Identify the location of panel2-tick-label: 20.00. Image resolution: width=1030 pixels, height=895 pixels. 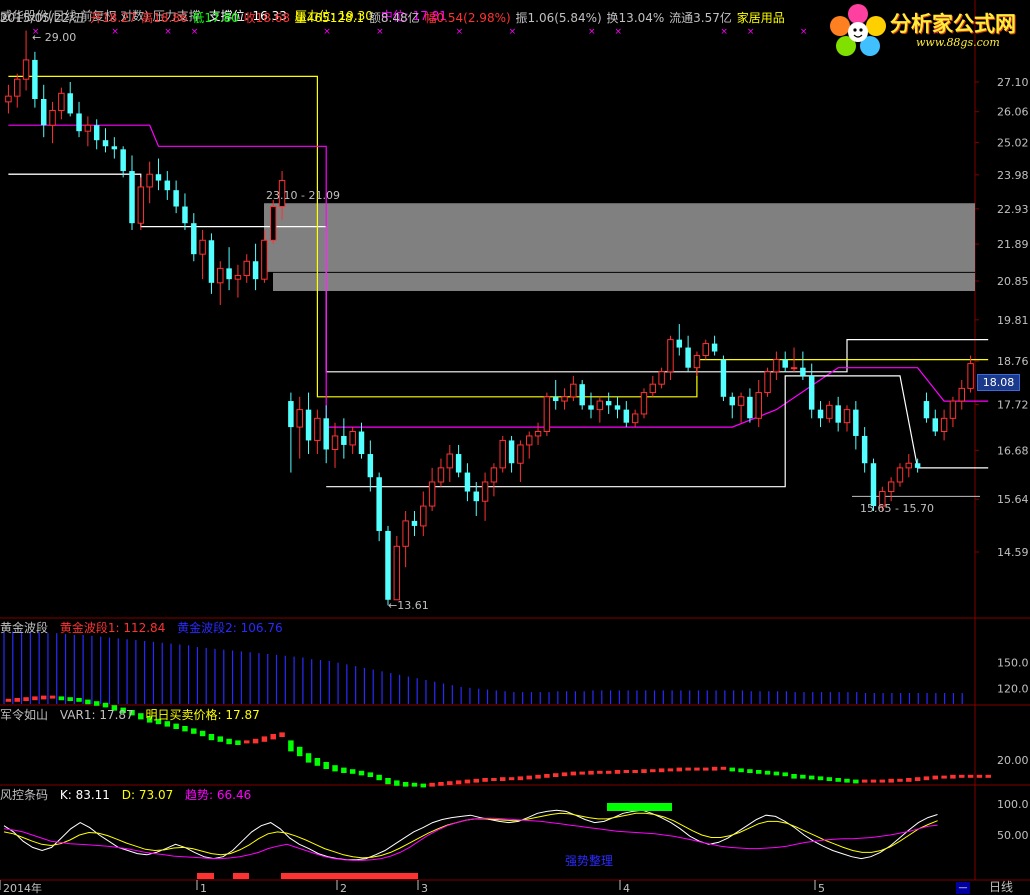
(1013, 760).